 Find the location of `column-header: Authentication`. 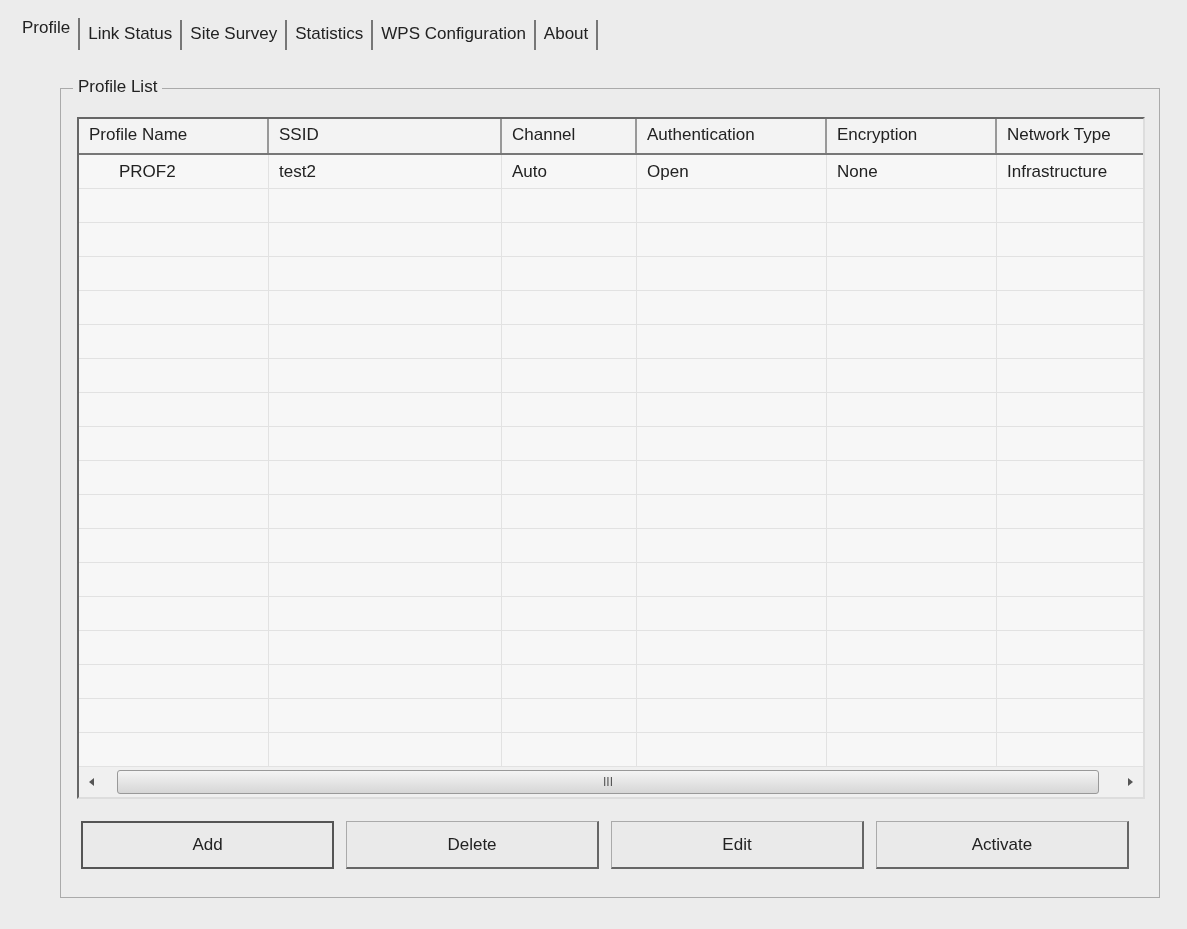

column-header: Authentication is located at coordinates (732, 136).